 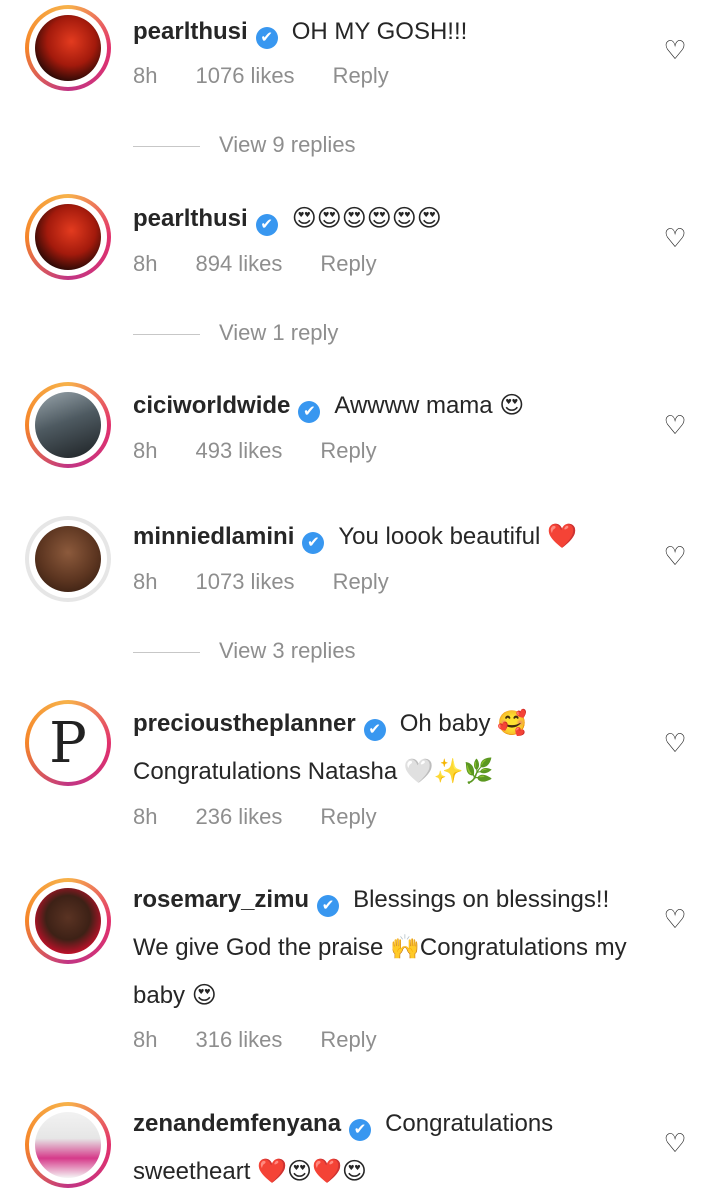 What do you see at coordinates (221, 899) in the screenshot?
I see `username: rosemary_zimu` at bounding box center [221, 899].